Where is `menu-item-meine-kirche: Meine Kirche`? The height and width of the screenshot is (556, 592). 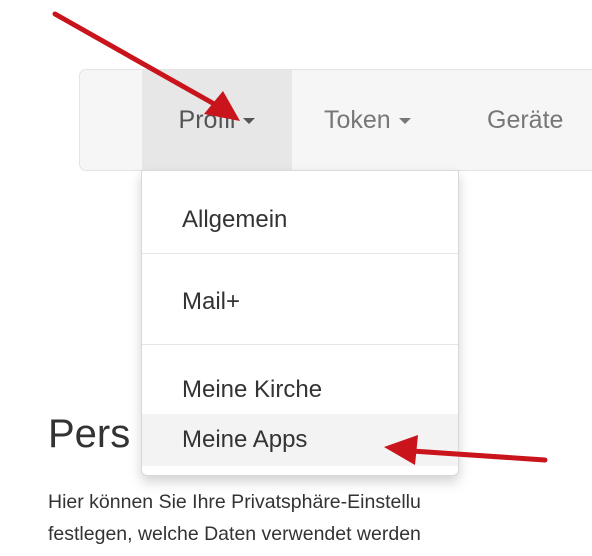
menu-item-meine-kirche: Meine Kirche is located at coordinates (300, 390).